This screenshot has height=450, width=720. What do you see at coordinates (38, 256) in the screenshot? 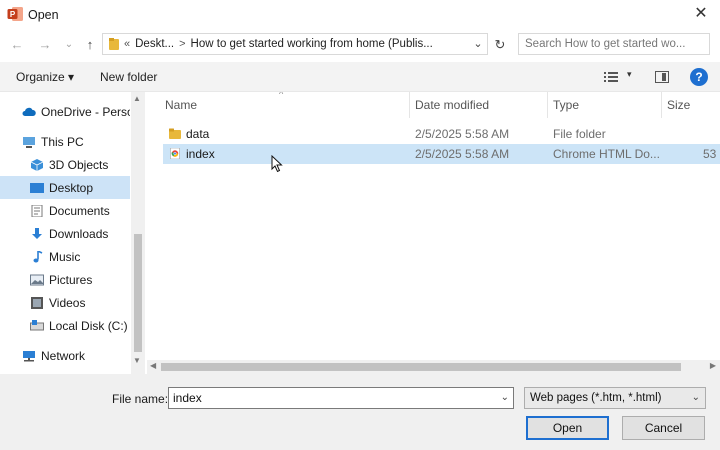
I see `music-icon` at bounding box center [38, 256].